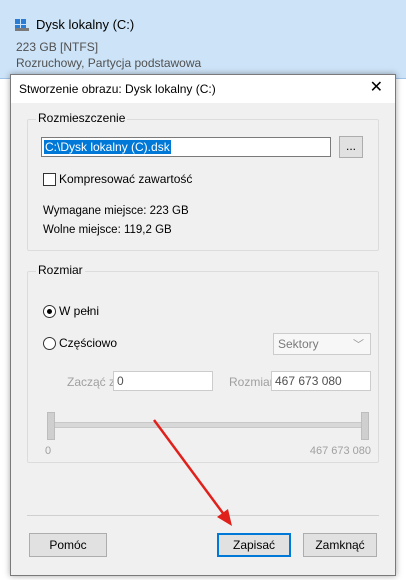 This screenshot has width=406, height=580. I want to click on size-label: Rozmiar, so click(251, 382).